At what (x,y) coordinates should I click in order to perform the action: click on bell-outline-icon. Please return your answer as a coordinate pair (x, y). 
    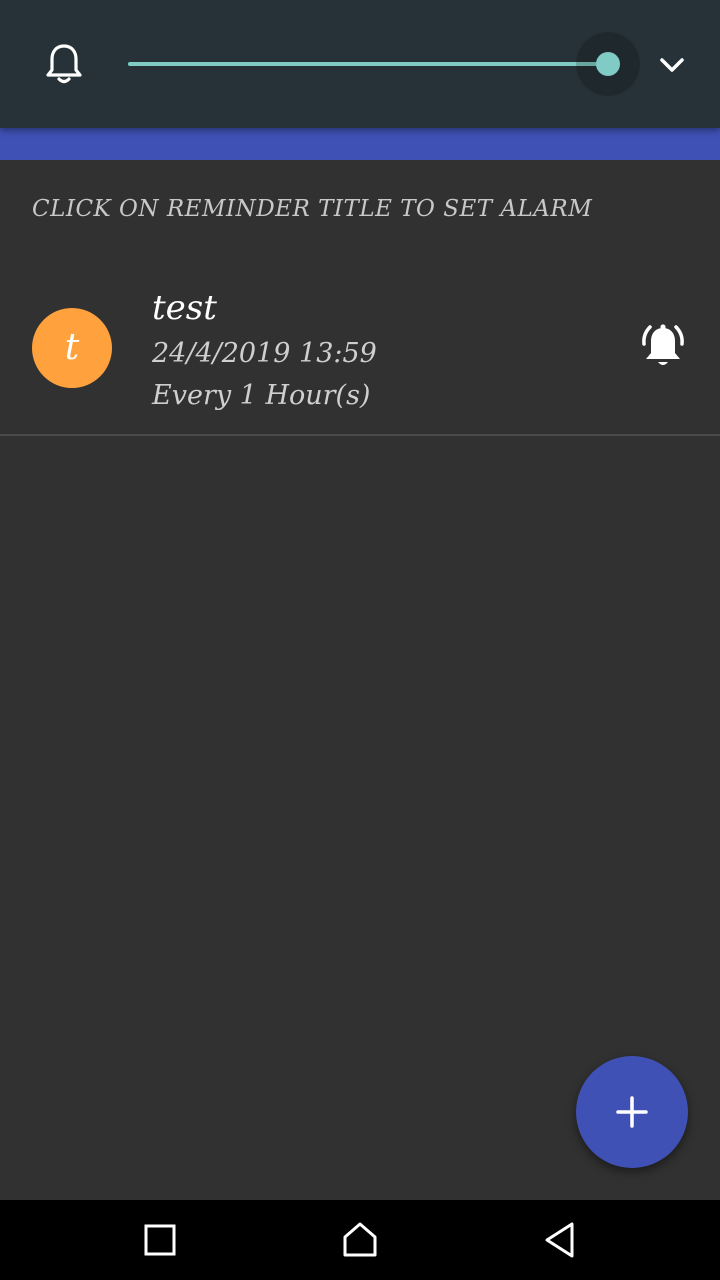
    Looking at the image, I should click on (64, 64).